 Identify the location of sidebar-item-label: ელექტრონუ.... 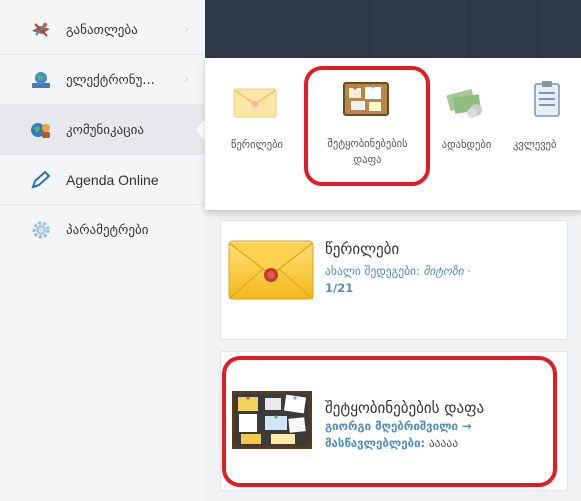
(110, 80).